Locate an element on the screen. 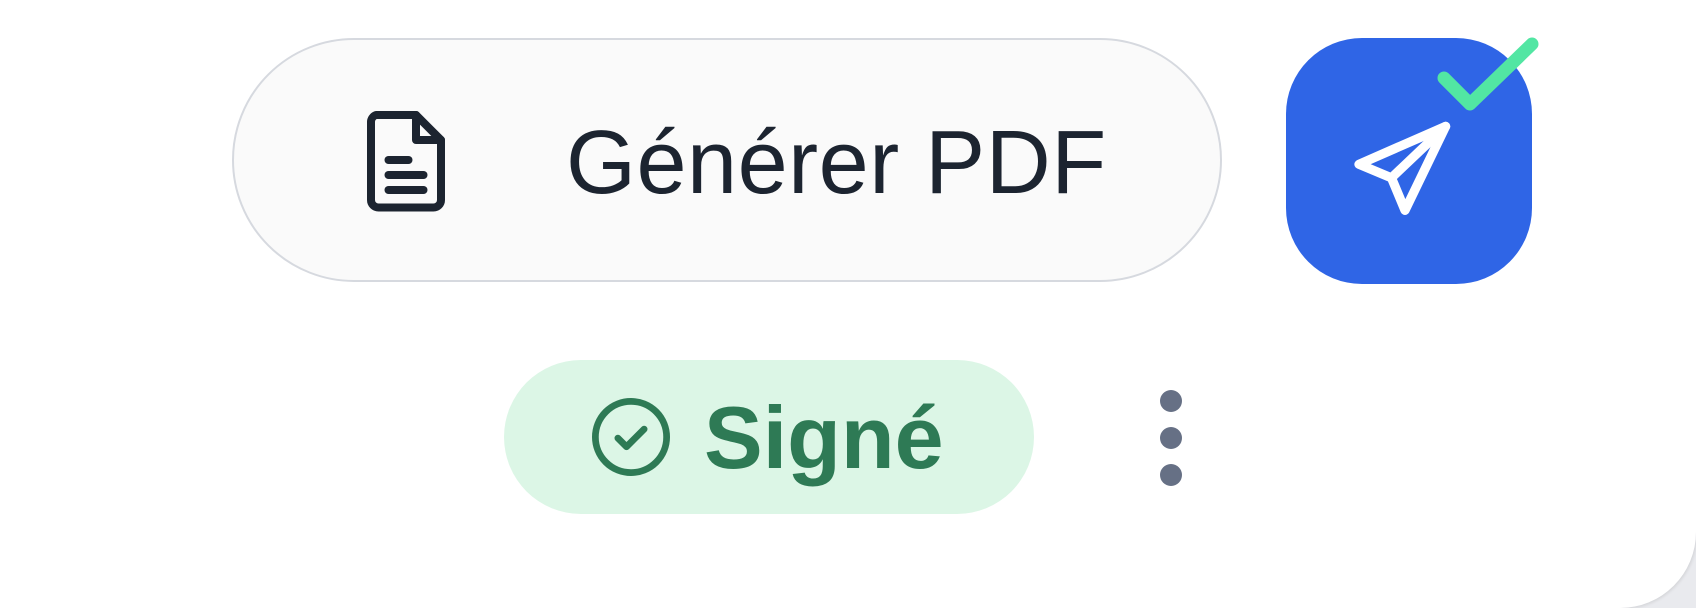 The width and height of the screenshot is (1696, 608). document-icon is located at coordinates (406, 161).